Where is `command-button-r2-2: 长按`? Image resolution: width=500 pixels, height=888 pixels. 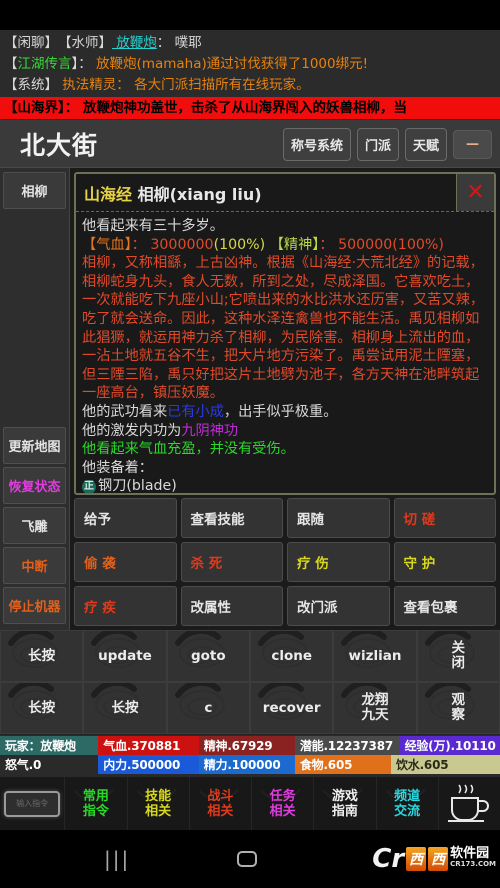
command-button-r2-2: 长按 is located at coordinates (125, 708).